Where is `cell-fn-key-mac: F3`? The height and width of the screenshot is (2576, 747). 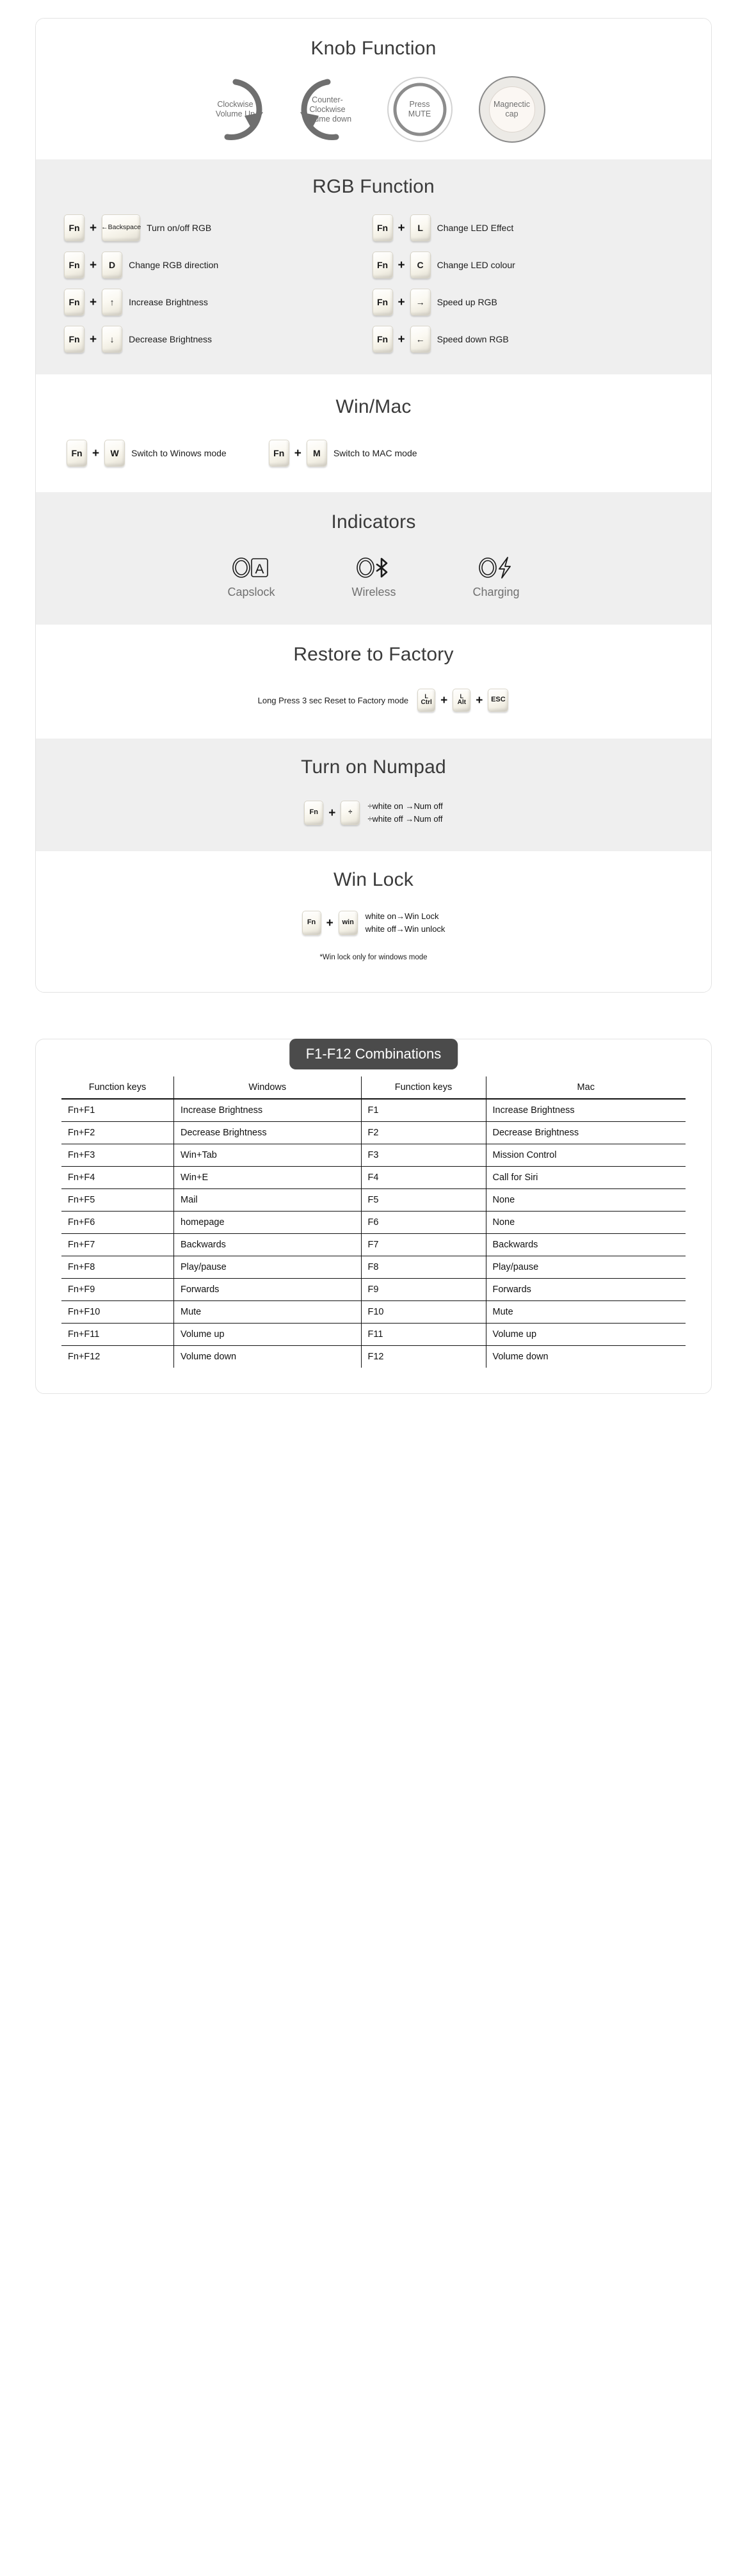 cell-fn-key-mac: F3 is located at coordinates (424, 1155).